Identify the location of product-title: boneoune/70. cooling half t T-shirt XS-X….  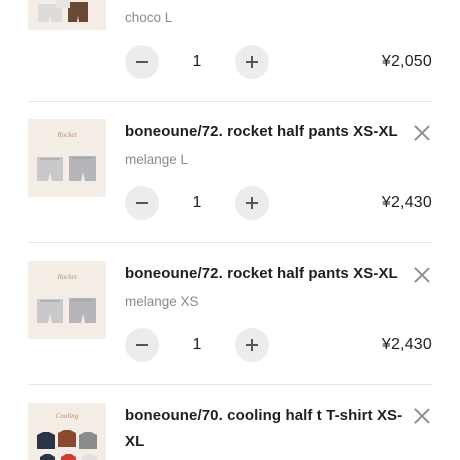
(265, 429).